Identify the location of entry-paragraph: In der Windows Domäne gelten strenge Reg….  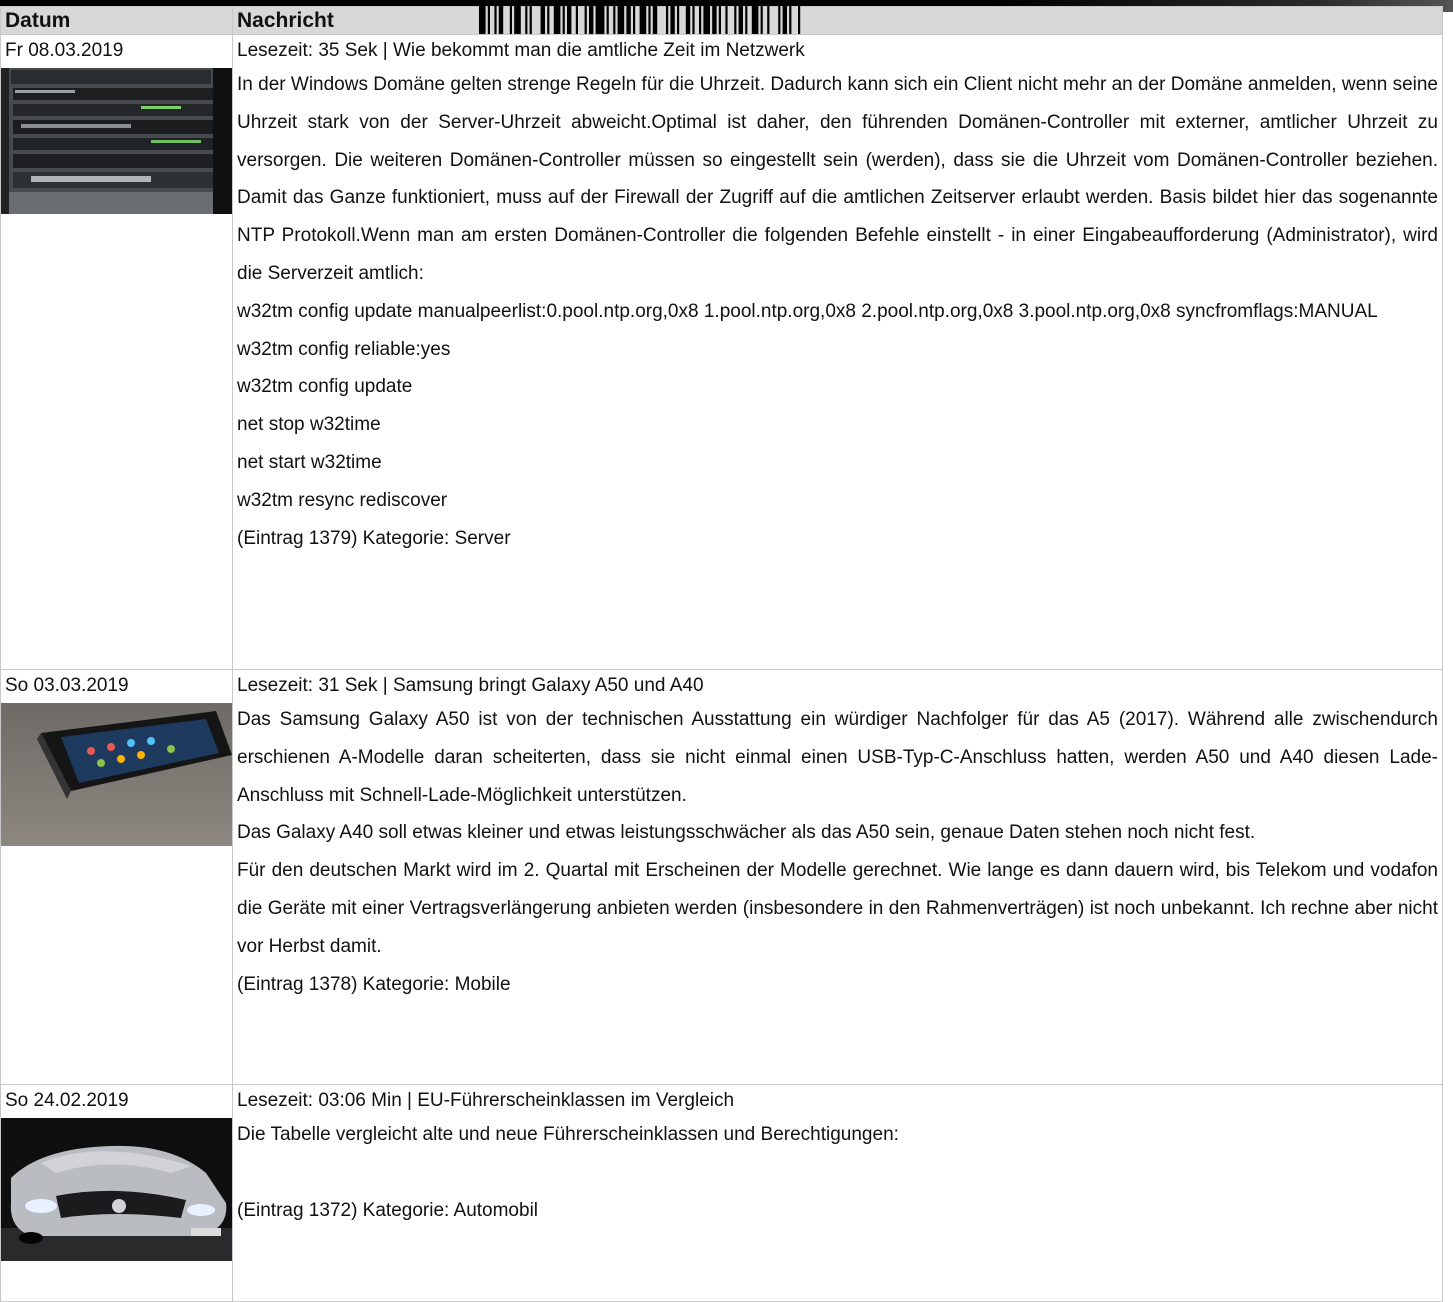
(837, 179).